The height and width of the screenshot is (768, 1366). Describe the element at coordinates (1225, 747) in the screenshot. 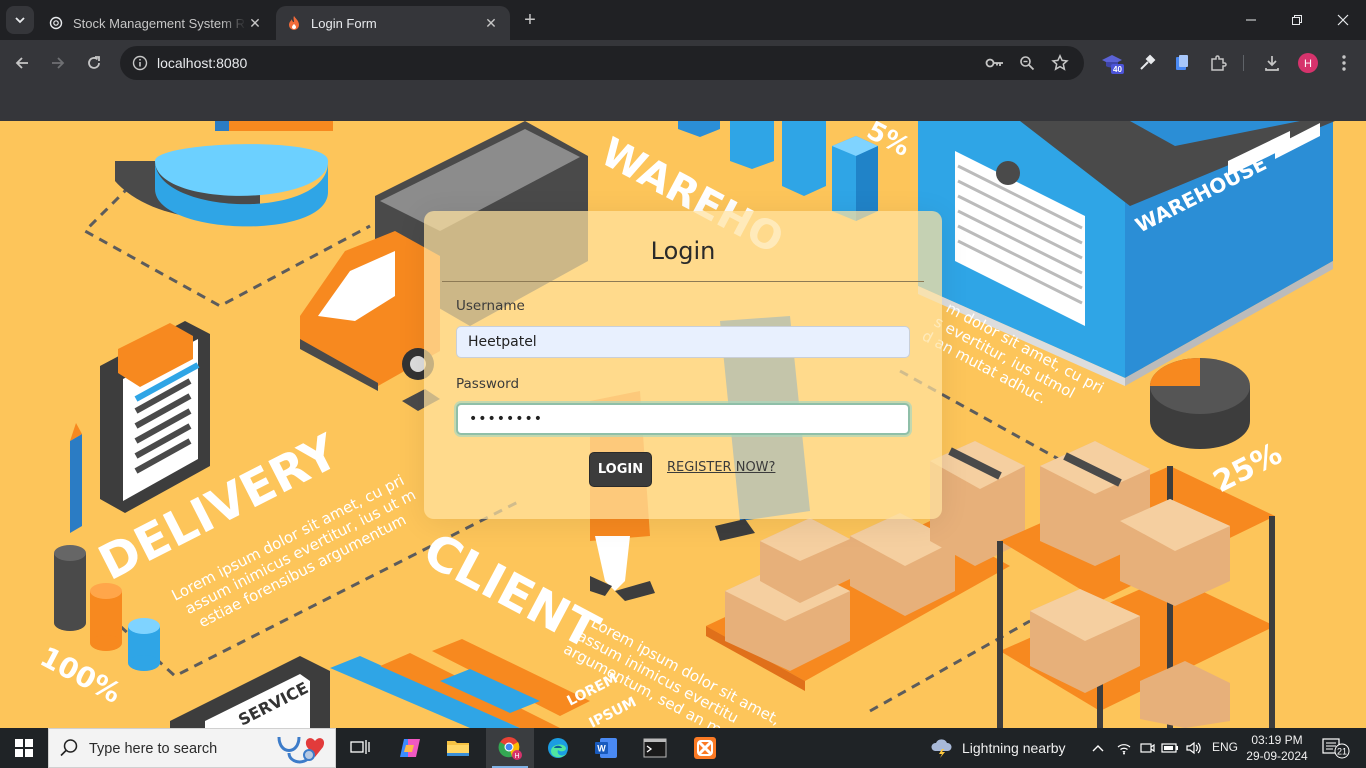

I see `language-indicator: ENG` at that location.